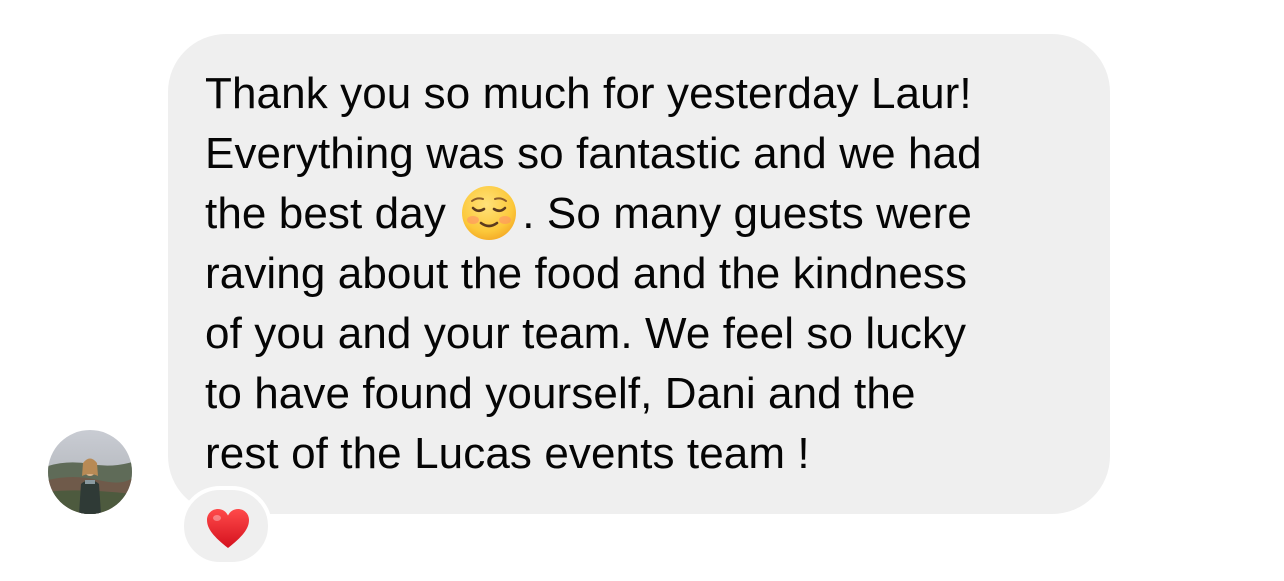 The width and height of the screenshot is (1284, 581). What do you see at coordinates (332, 213) in the screenshot?
I see `message-line-segment: the best day` at bounding box center [332, 213].